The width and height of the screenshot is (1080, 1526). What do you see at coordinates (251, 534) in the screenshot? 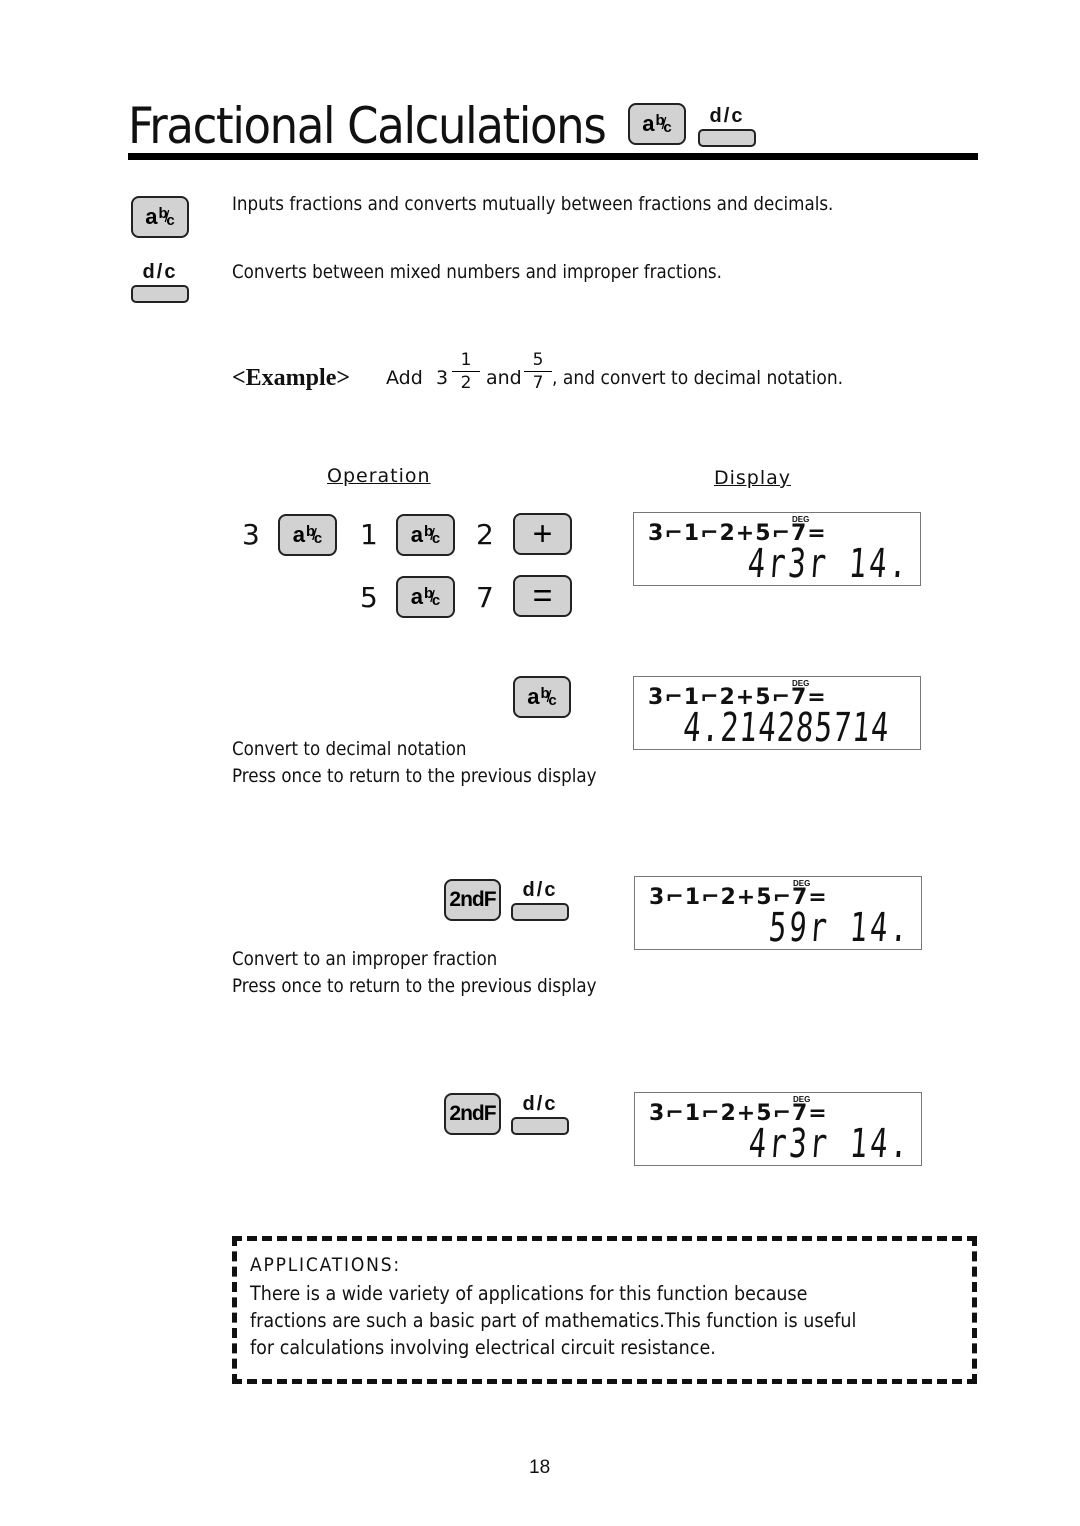
I see `digit-3: 3` at bounding box center [251, 534].